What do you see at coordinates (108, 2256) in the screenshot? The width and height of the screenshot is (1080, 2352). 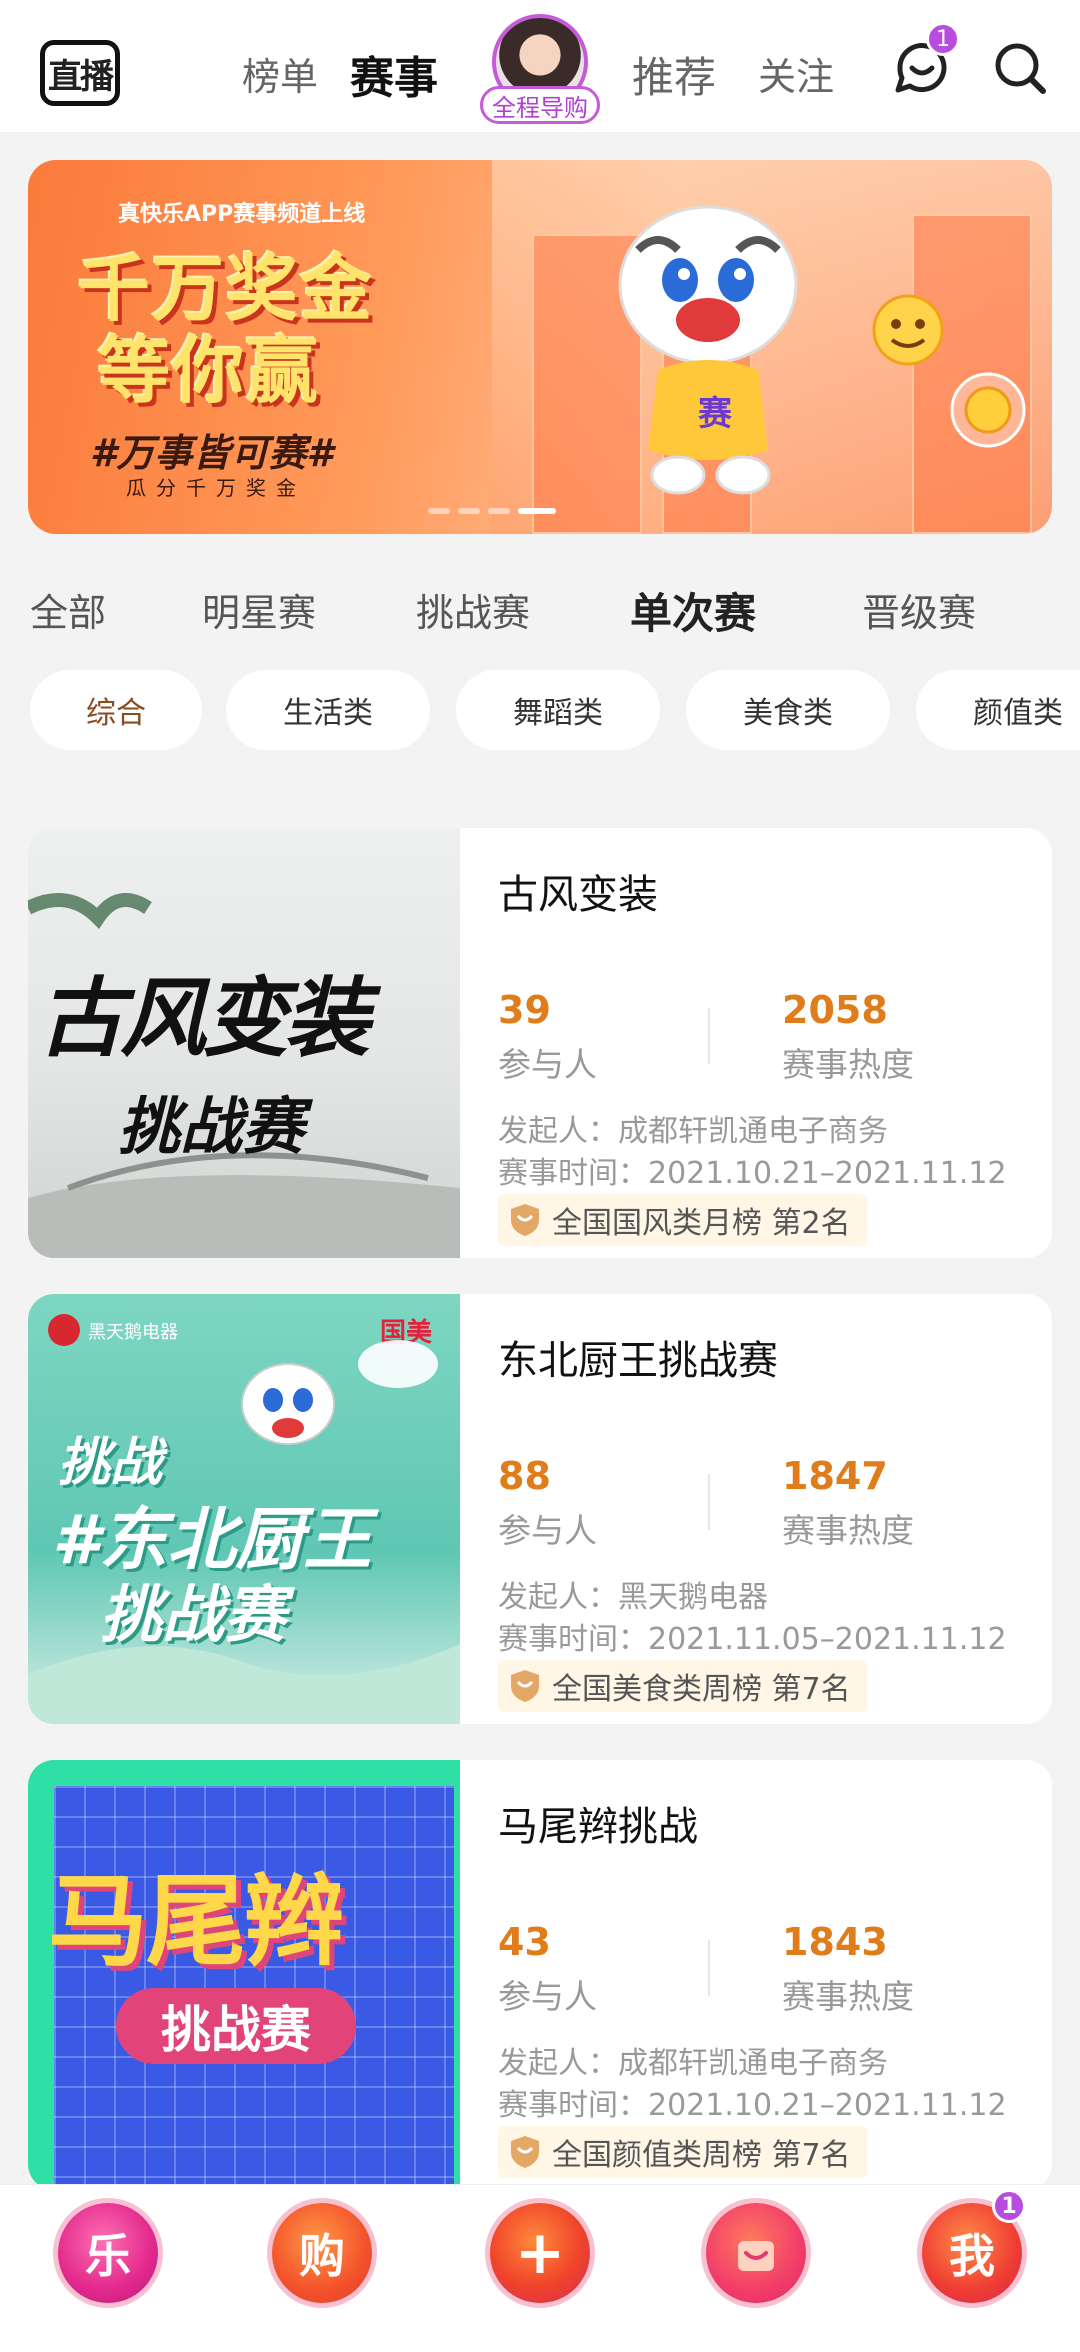 I see `nav-le-label: 乐` at bounding box center [108, 2256].